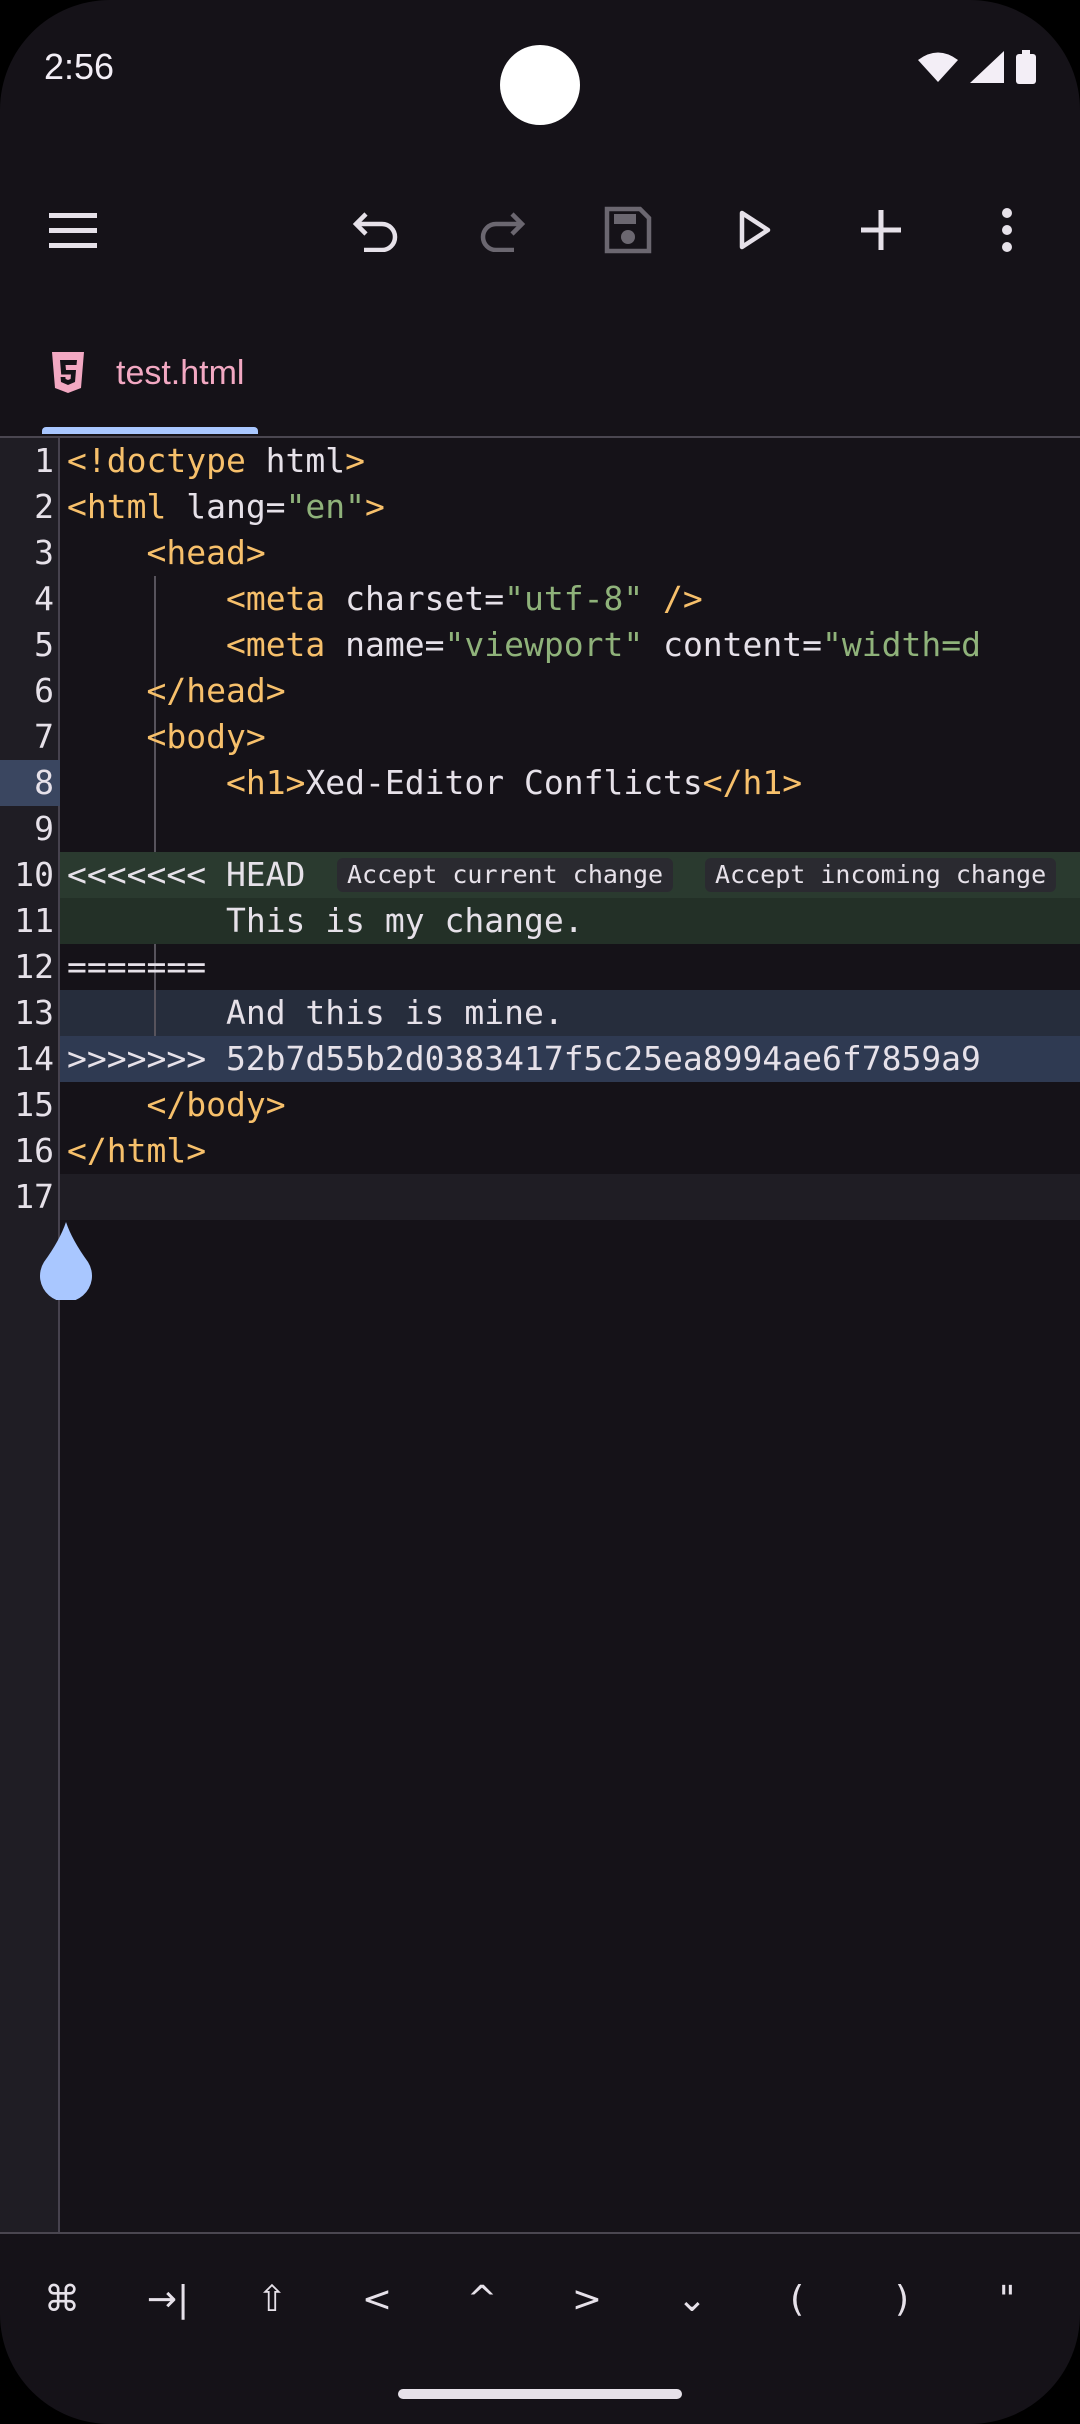  I want to click on line-number: 1, so click(44, 460).